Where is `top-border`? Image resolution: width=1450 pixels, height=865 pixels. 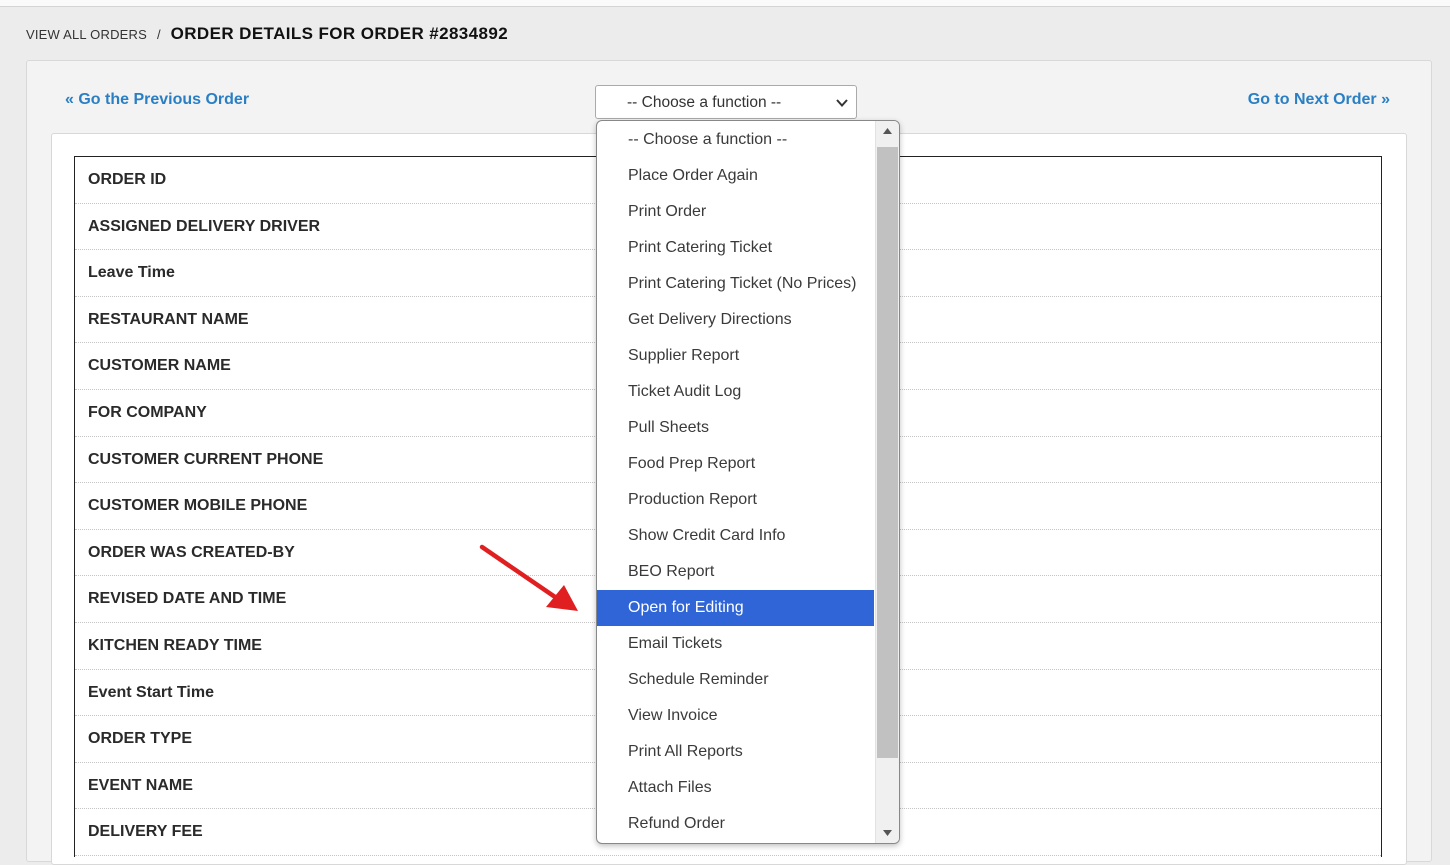 top-border is located at coordinates (725, 3).